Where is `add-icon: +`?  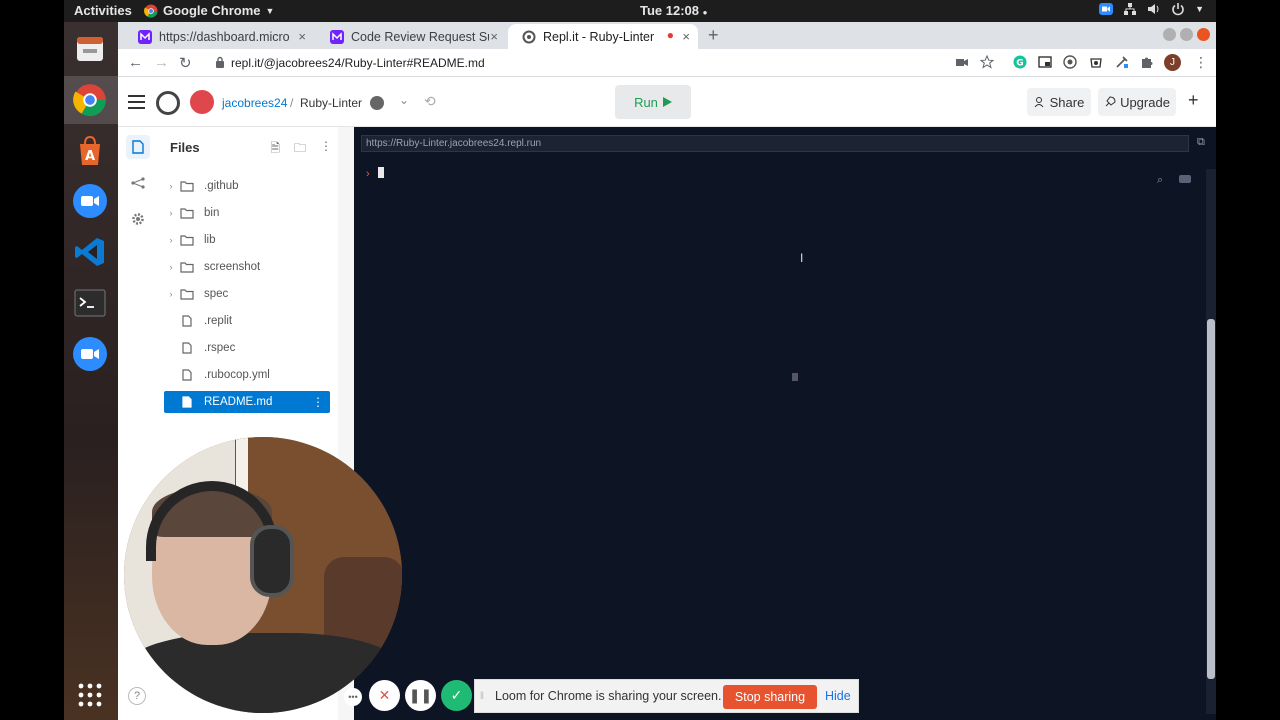 add-icon: + is located at coordinates (1193, 100).